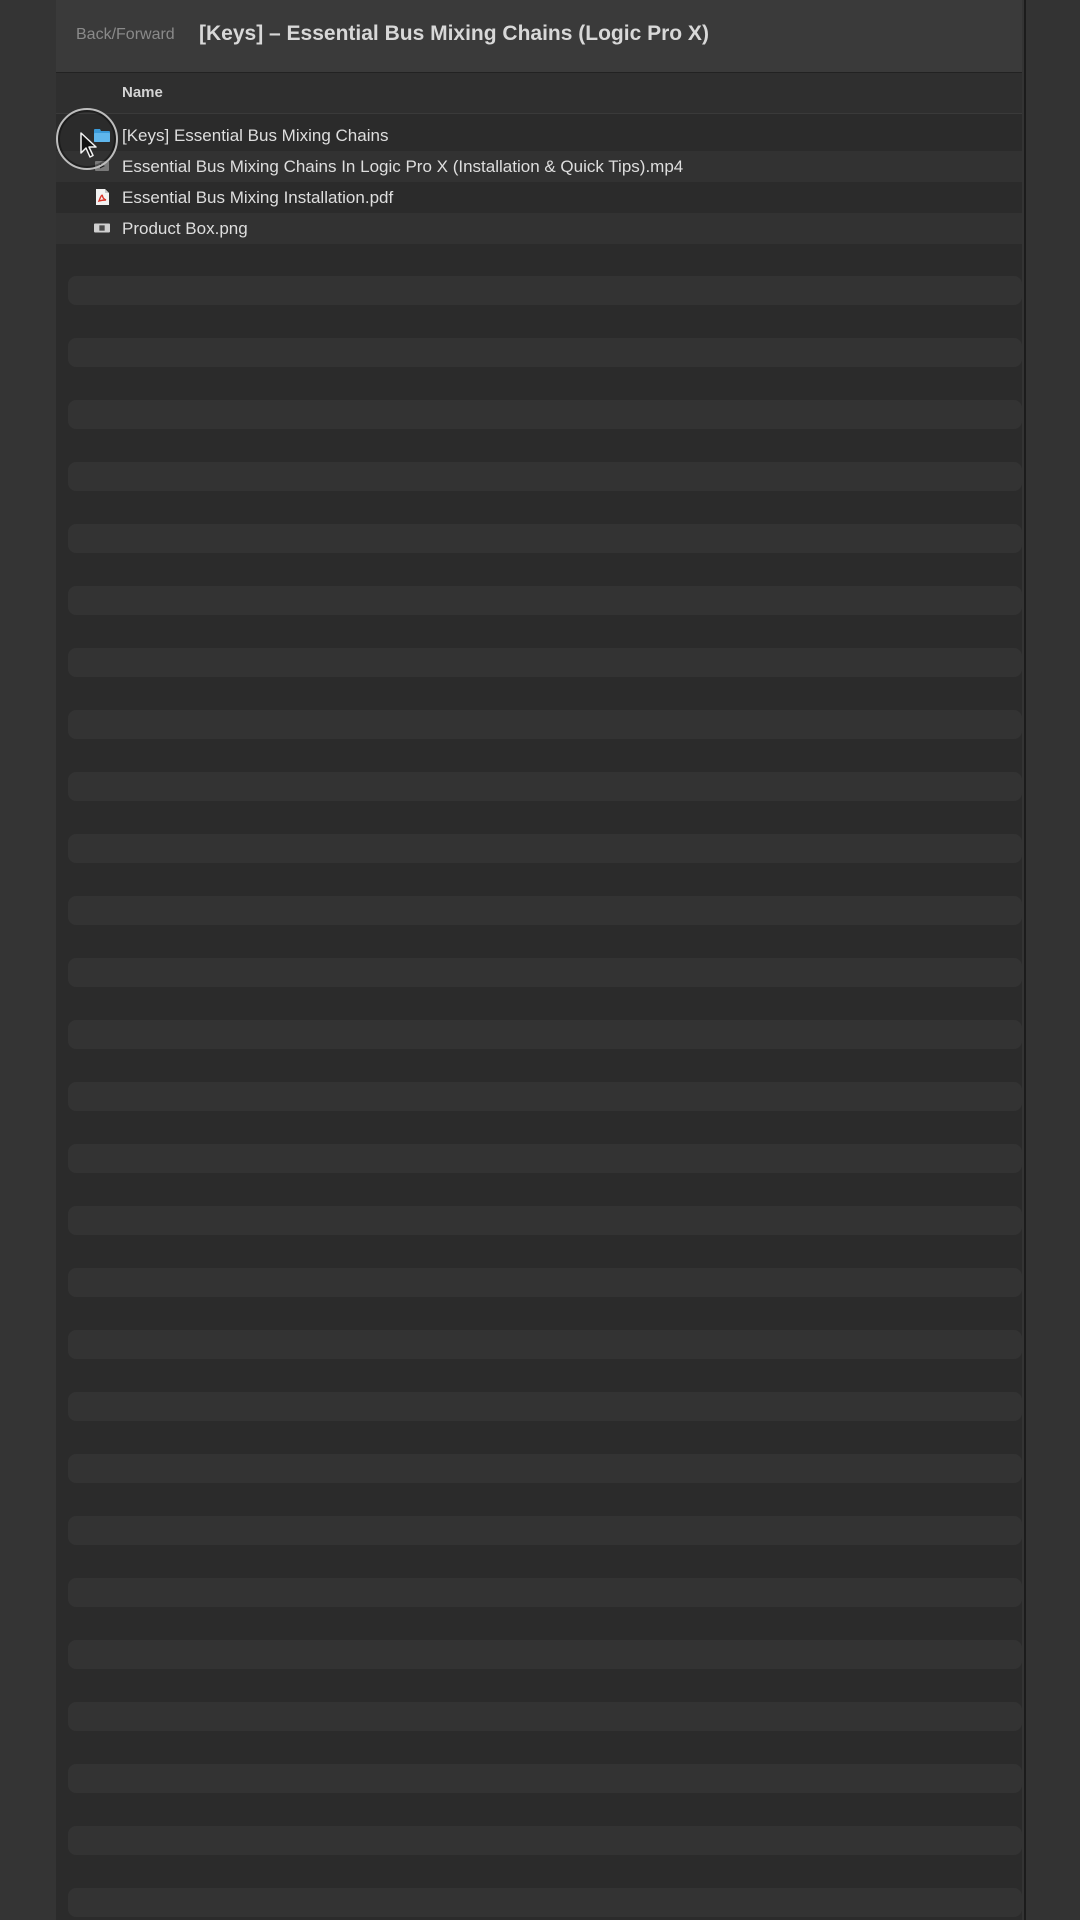 This screenshot has height=1920, width=1080. Describe the element at coordinates (539, 93) in the screenshot. I see `list-header: Name` at that location.